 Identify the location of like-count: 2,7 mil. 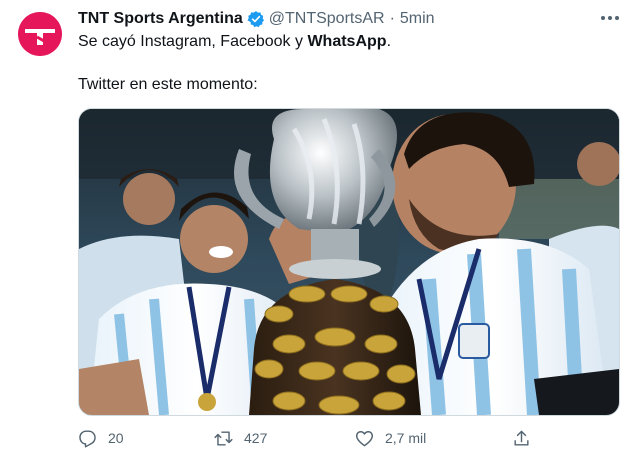
(406, 438).